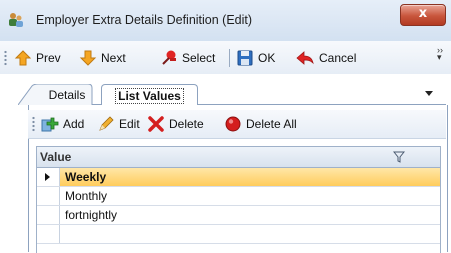 The width and height of the screenshot is (451, 253). Describe the element at coordinates (238, 215) in the screenshot. I see `table-row: fortnightly` at that location.